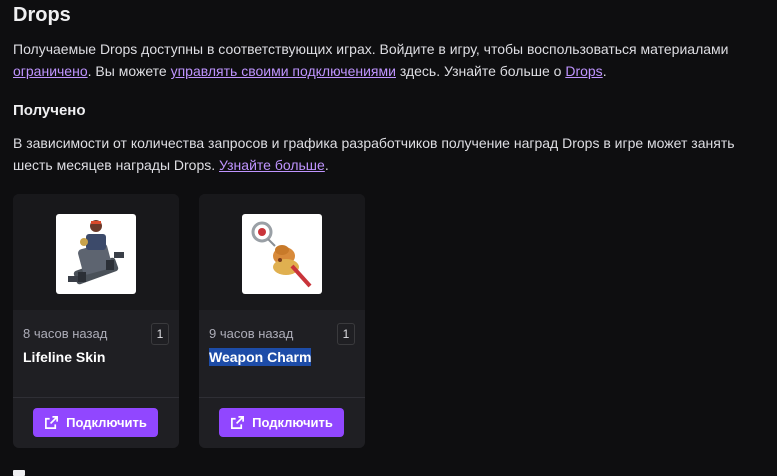 This screenshot has height=476, width=777. Describe the element at coordinates (282, 321) in the screenshot. I see `drop-card: 9 часов назад 1 Weapon Charm Подключить` at that location.